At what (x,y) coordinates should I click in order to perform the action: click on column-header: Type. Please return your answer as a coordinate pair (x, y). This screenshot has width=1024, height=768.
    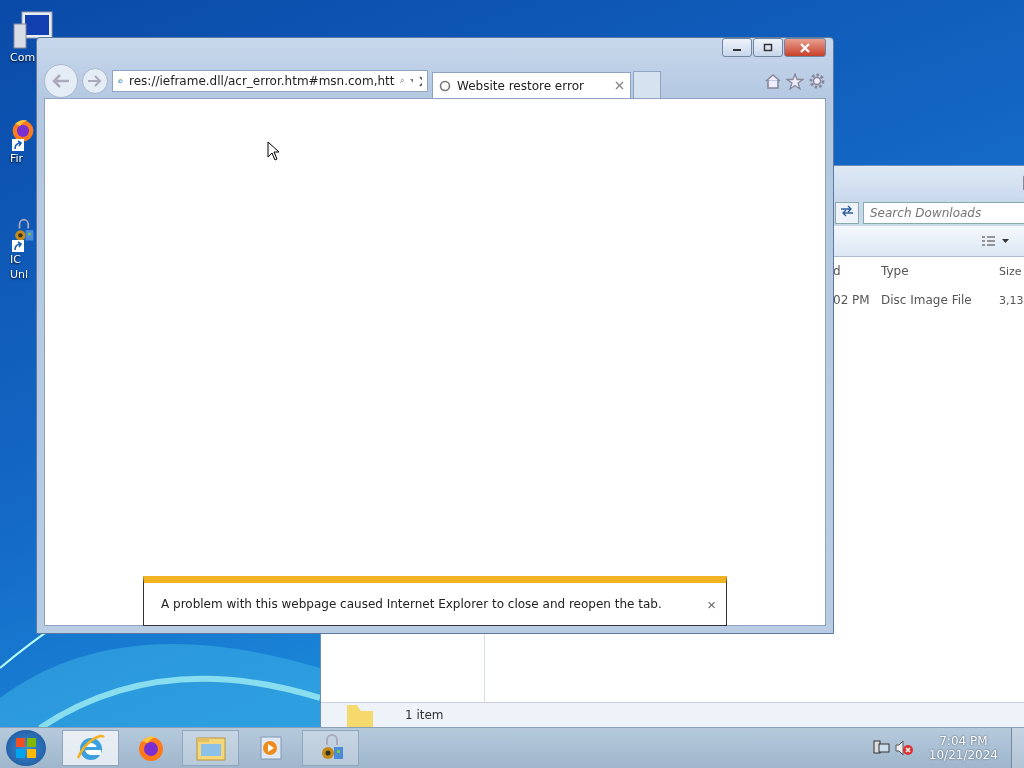
    Looking at the image, I should click on (940, 271).